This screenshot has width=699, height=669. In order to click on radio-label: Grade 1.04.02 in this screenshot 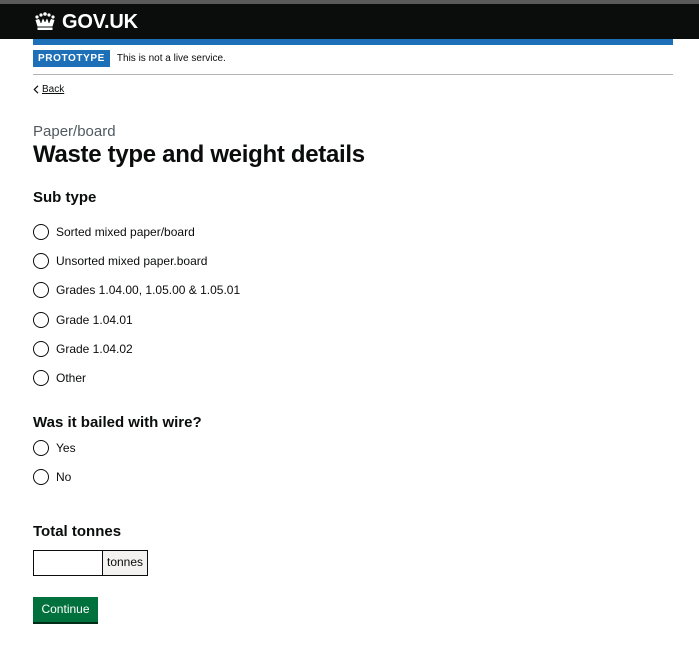, I will do `click(94, 349)`.